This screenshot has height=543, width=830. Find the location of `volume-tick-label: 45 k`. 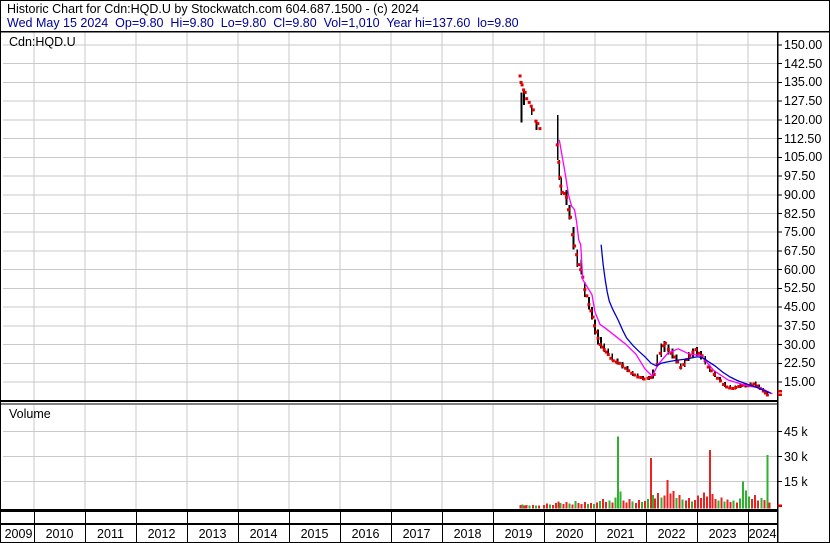

volume-tick-label: 45 k is located at coordinates (796, 431).